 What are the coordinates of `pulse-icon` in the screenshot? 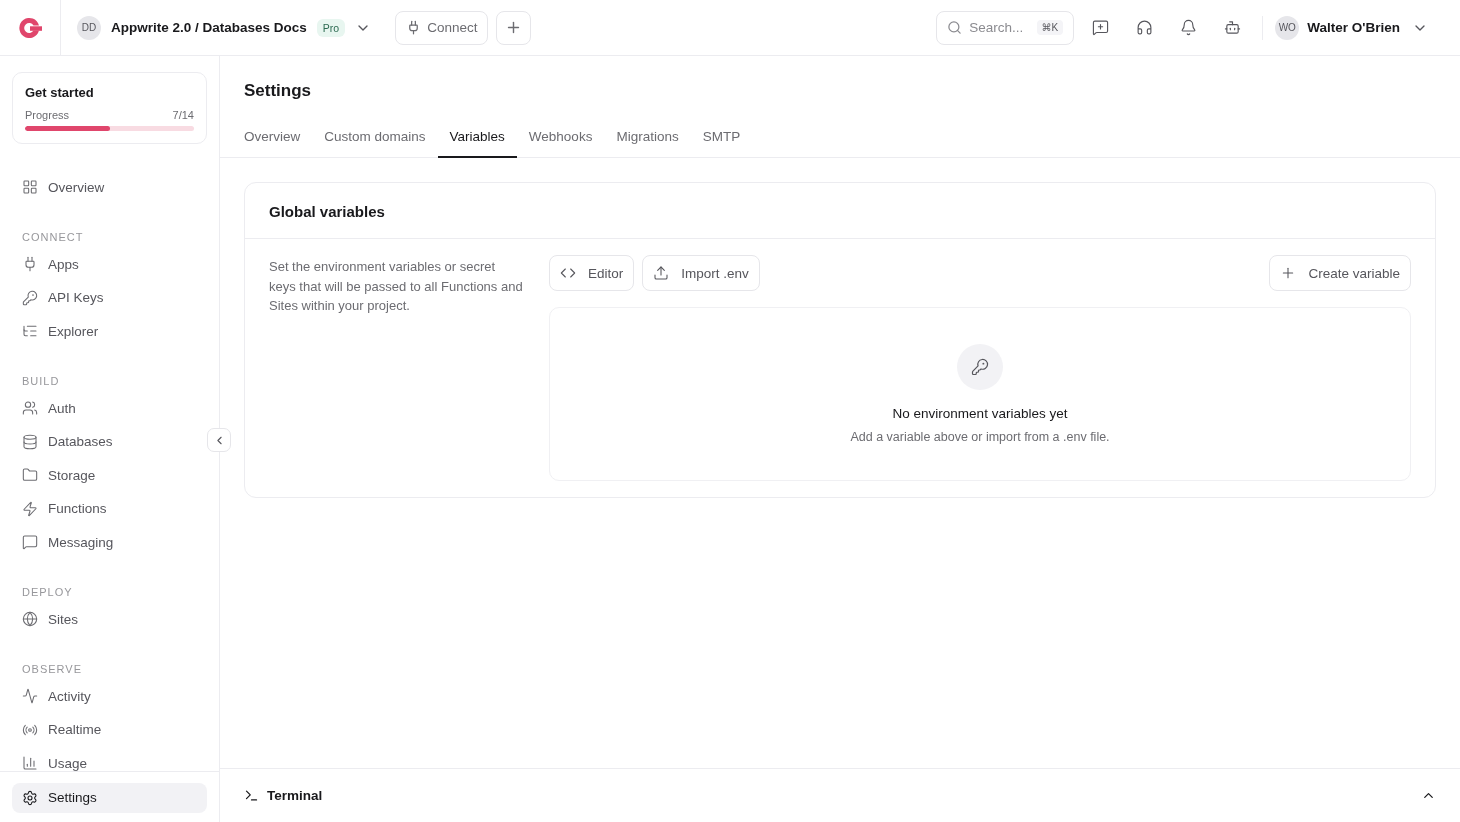 It's located at (30, 696).